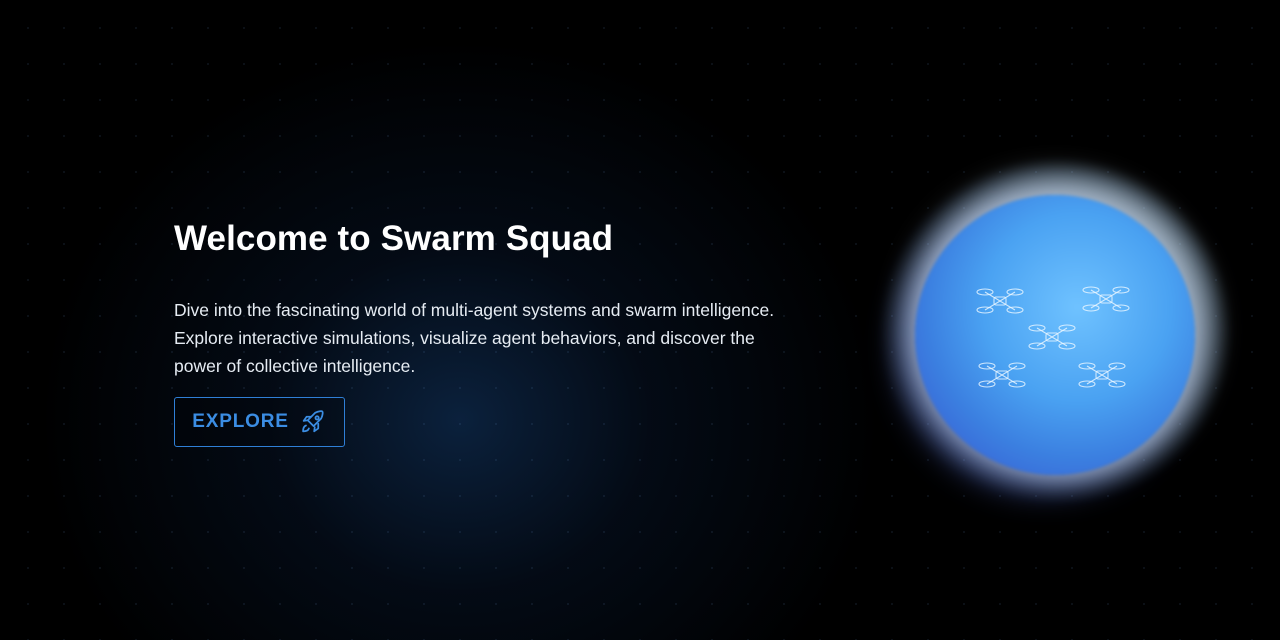  Describe the element at coordinates (313, 422) in the screenshot. I see `rocket-icon` at that location.